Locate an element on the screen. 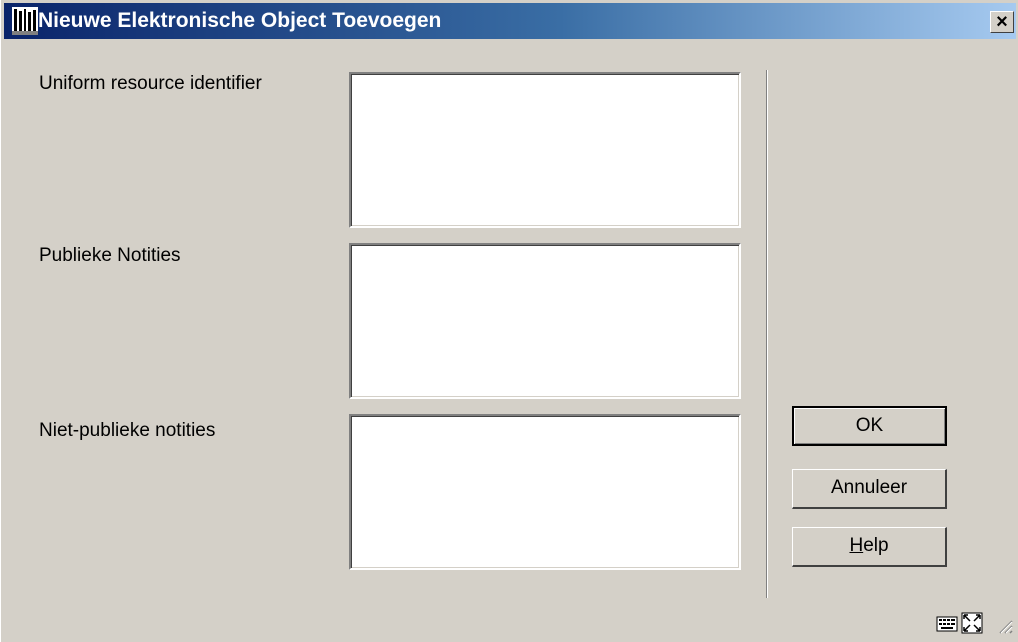 The height and width of the screenshot is (642, 1018). size-grip-icon is located at coordinates (1002, 623).